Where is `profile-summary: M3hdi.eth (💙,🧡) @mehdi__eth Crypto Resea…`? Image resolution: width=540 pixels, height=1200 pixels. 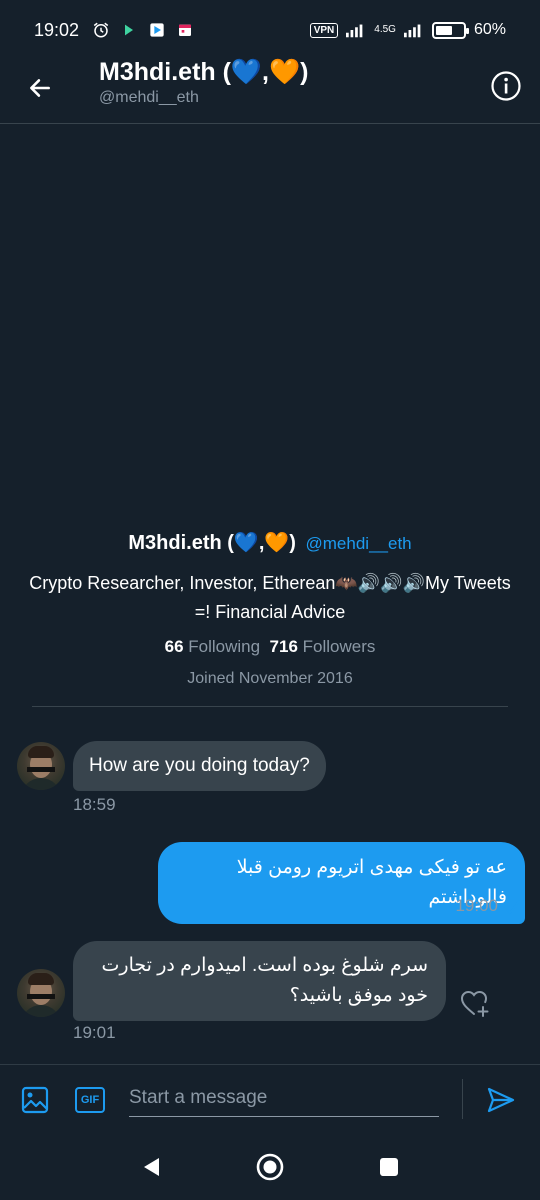
profile-summary: M3hdi.eth (💙,🧡) @mehdi__eth Crypto Resea… is located at coordinates (270, 609).